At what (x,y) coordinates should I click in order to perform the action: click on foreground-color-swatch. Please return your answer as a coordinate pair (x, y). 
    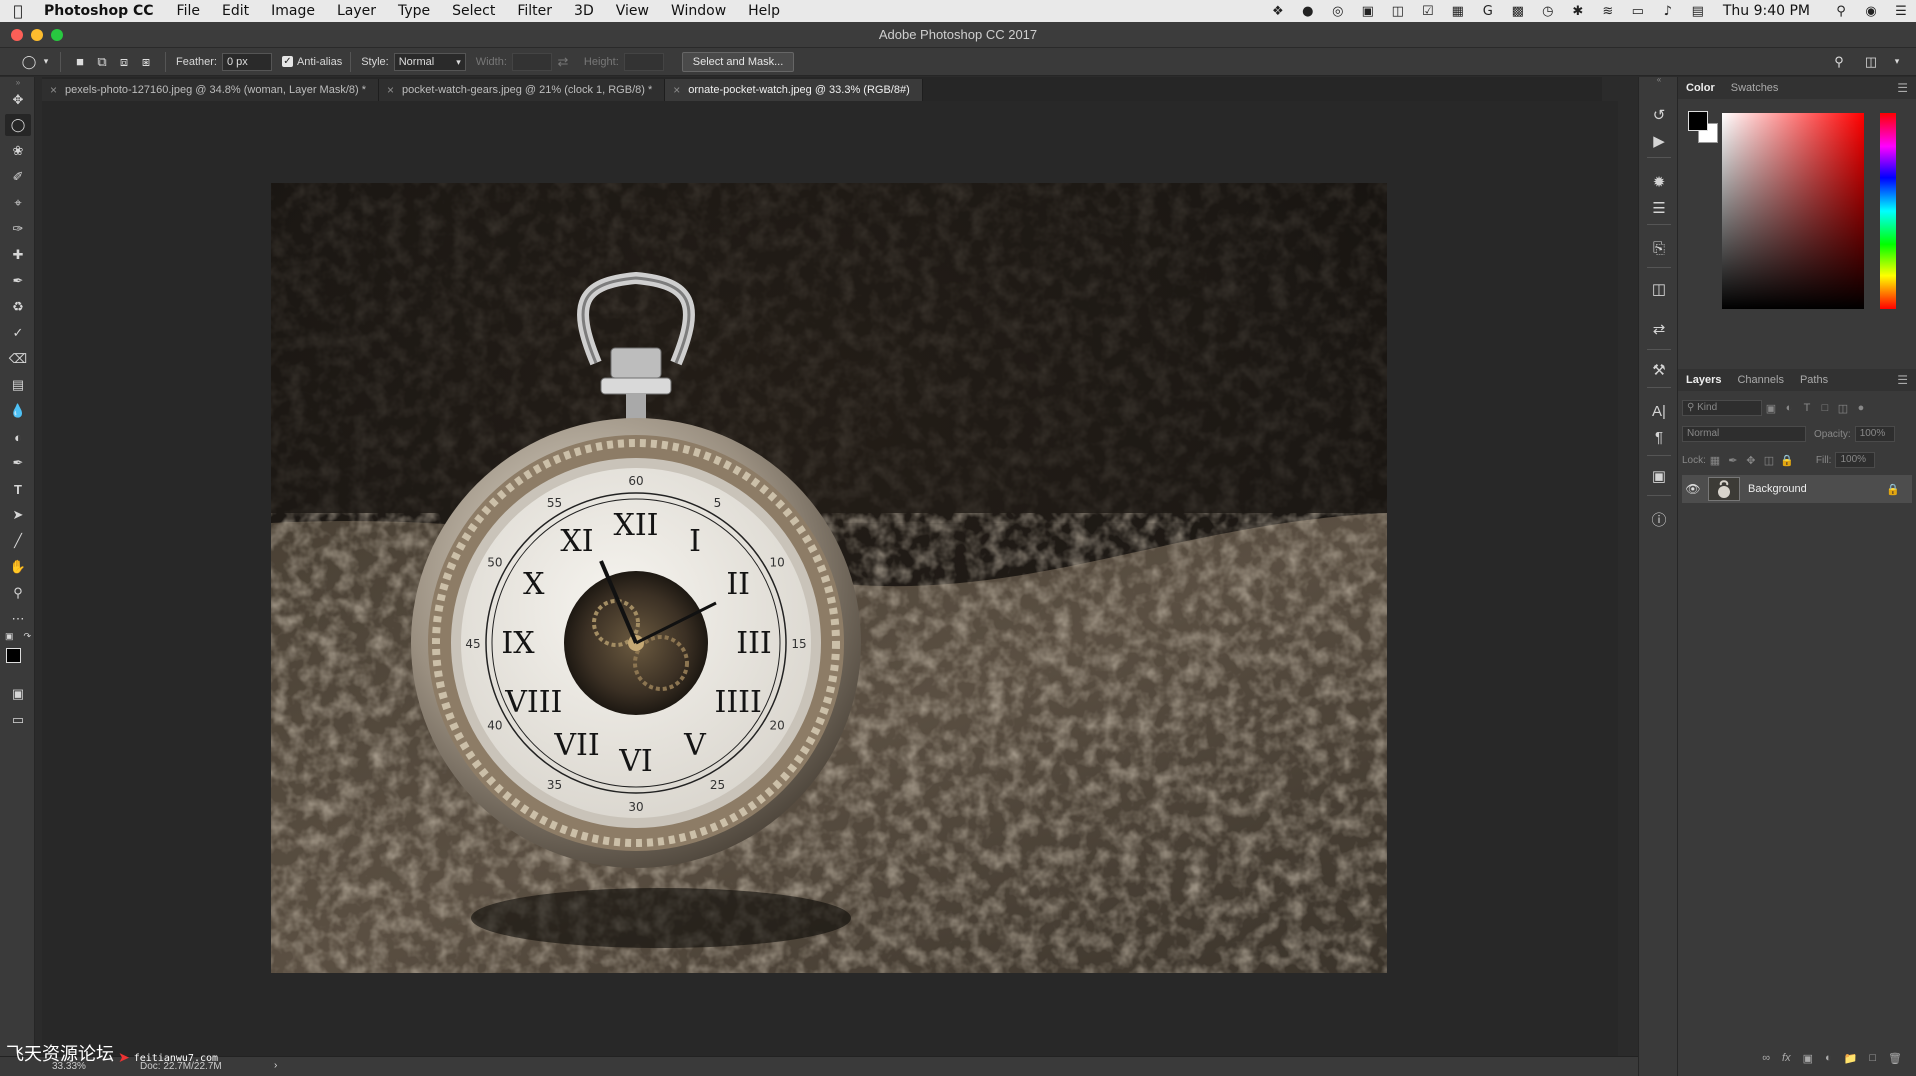
    Looking at the image, I should click on (1698, 121).